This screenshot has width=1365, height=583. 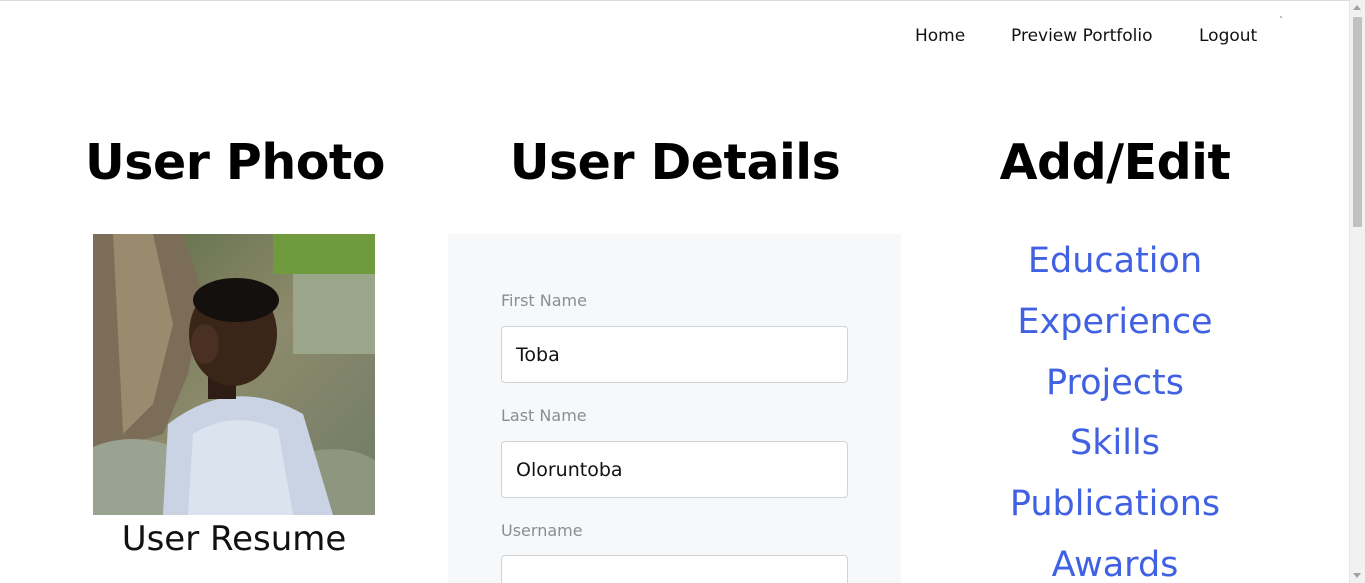 What do you see at coordinates (674, 569) in the screenshot?
I see `username-input` at bounding box center [674, 569].